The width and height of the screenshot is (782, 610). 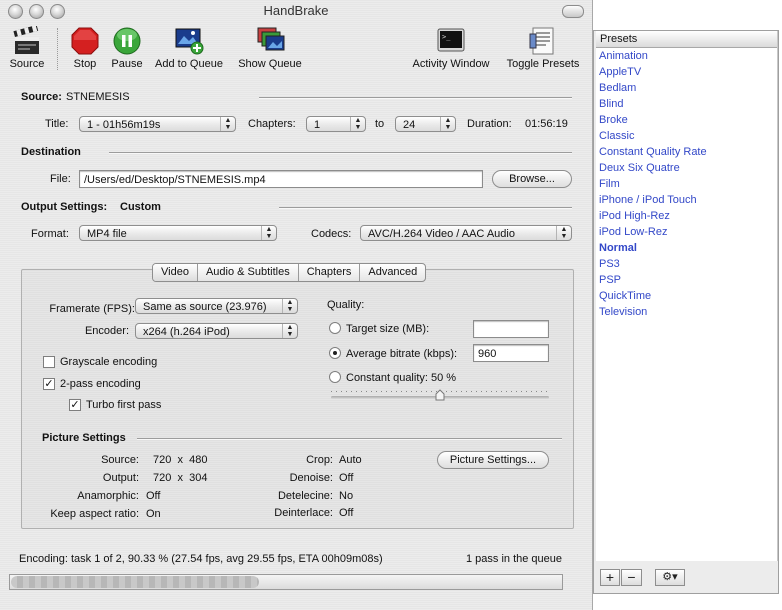 I want to click on constant-quality-radio, so click(x=335, y=377).